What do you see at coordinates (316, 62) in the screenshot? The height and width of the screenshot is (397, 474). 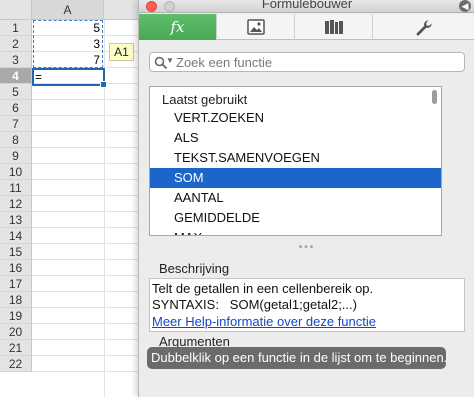 I see `search-input` at bounding box center [316, 62].